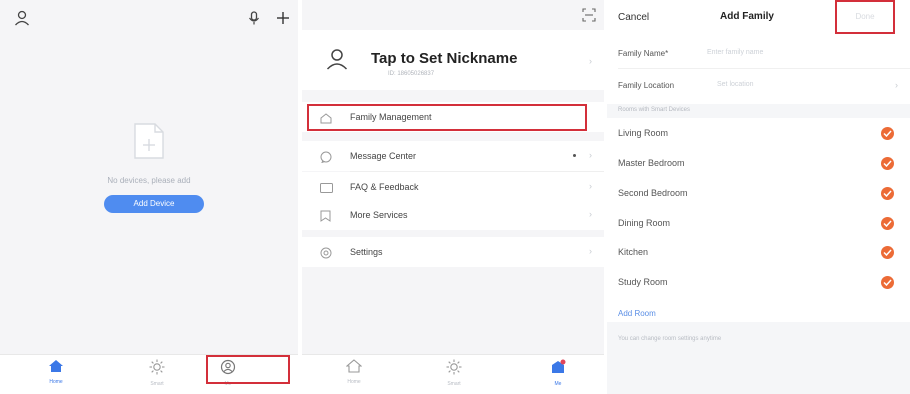  What do you see at coordinates (444, 58) in the screenshot?
I see `nickname-text: Tap to Set Nickname` at bounding box center [444, 58].